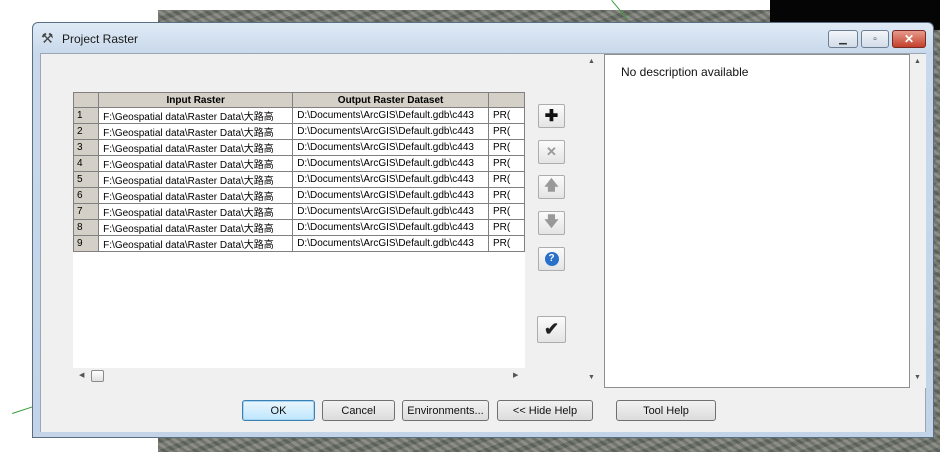 This screenshot has width=940, height=452. What do you see at coordinates (918, 221) in the screenshot?
I see `help-vertical-scrollbar: ▲ ▼` at bounding box center [918, 221].